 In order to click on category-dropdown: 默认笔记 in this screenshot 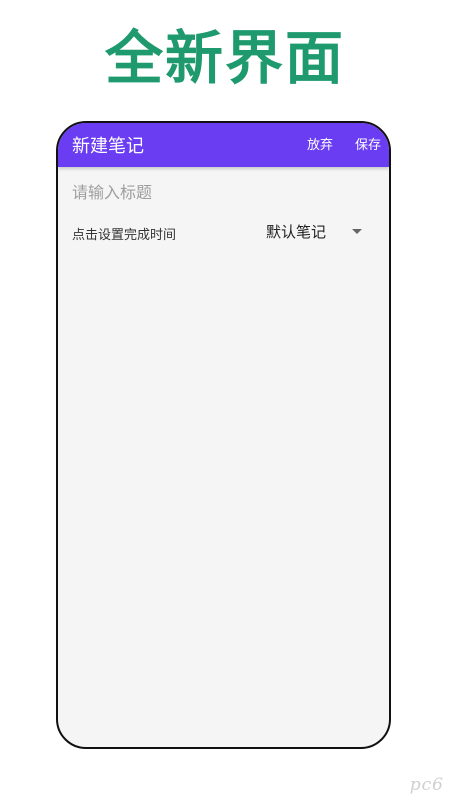, I will do `click(318, 232)`.